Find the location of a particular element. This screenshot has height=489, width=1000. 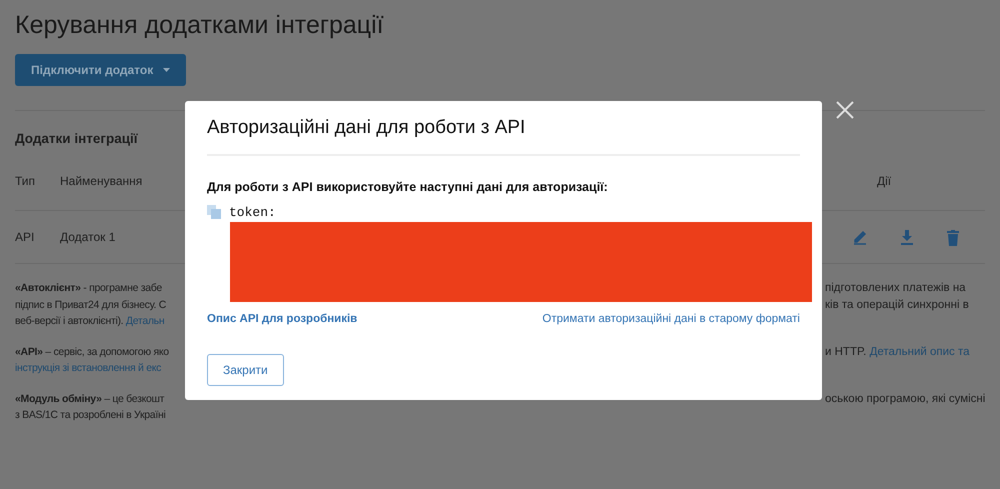

close-button: Закрити is located at coordinates (245, 370).